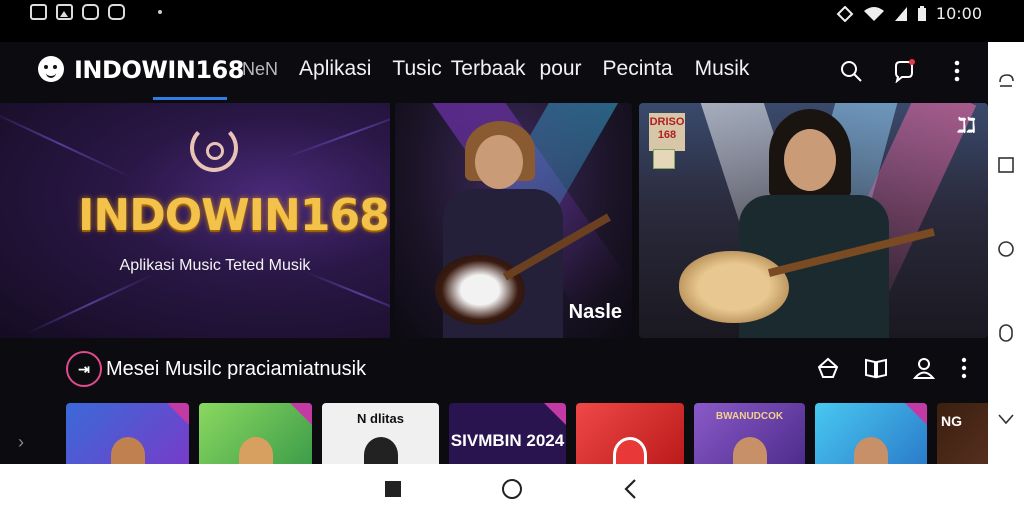 The width and height of the screenshot is (1024, 512). I want to click on thumbnail-8-text: NG, so click(951, 421).